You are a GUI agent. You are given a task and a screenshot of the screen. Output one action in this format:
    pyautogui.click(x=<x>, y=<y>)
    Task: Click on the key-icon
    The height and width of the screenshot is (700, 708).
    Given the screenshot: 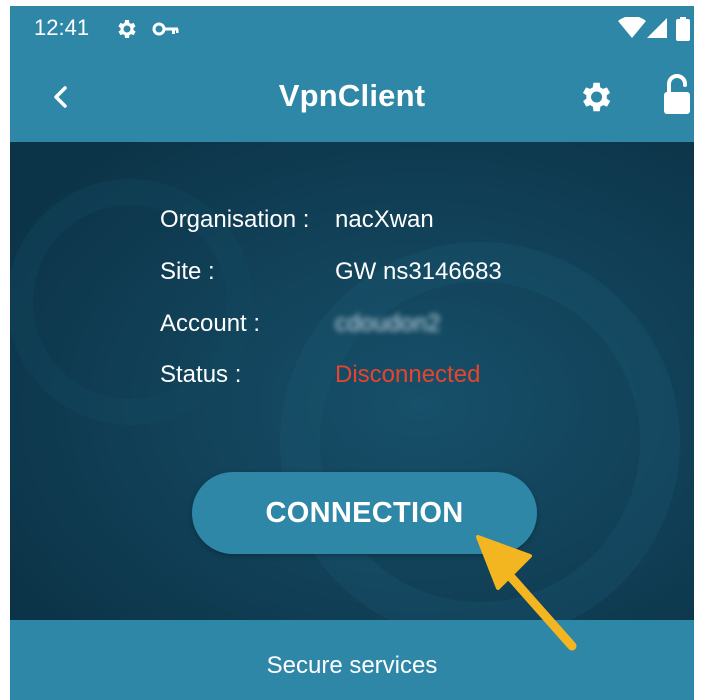 What is the action you would take?
    pyautogui.click(x=165, y=29)
    